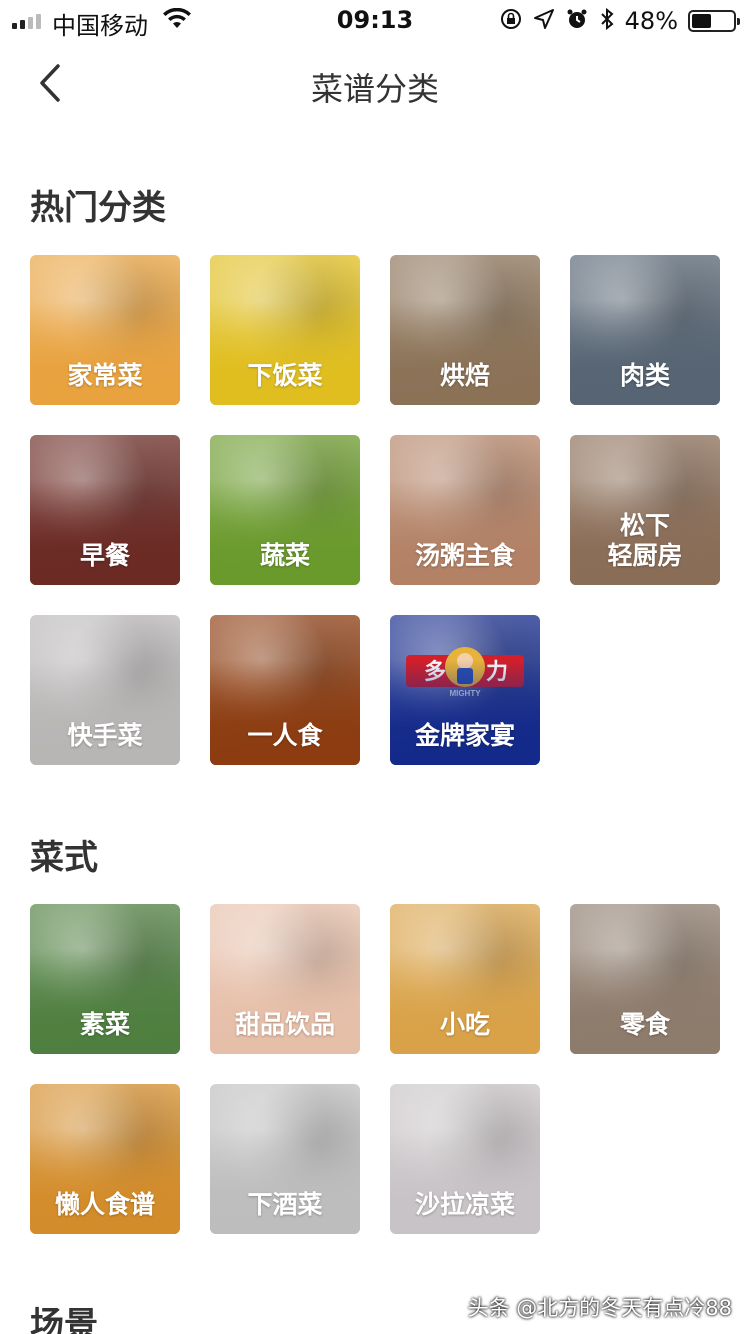 The image size is (750, 1334). What do you see at coordinates (105, 375) in the screenshot?
I see `category-label: 家常菜` at bounding box center [105, 375].